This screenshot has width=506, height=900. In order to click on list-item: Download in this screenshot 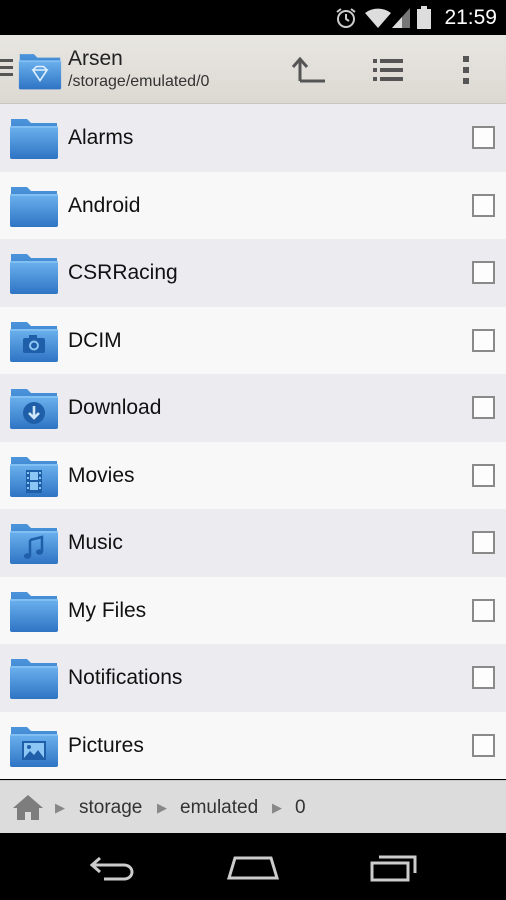, I will do `click(253, 408)`.